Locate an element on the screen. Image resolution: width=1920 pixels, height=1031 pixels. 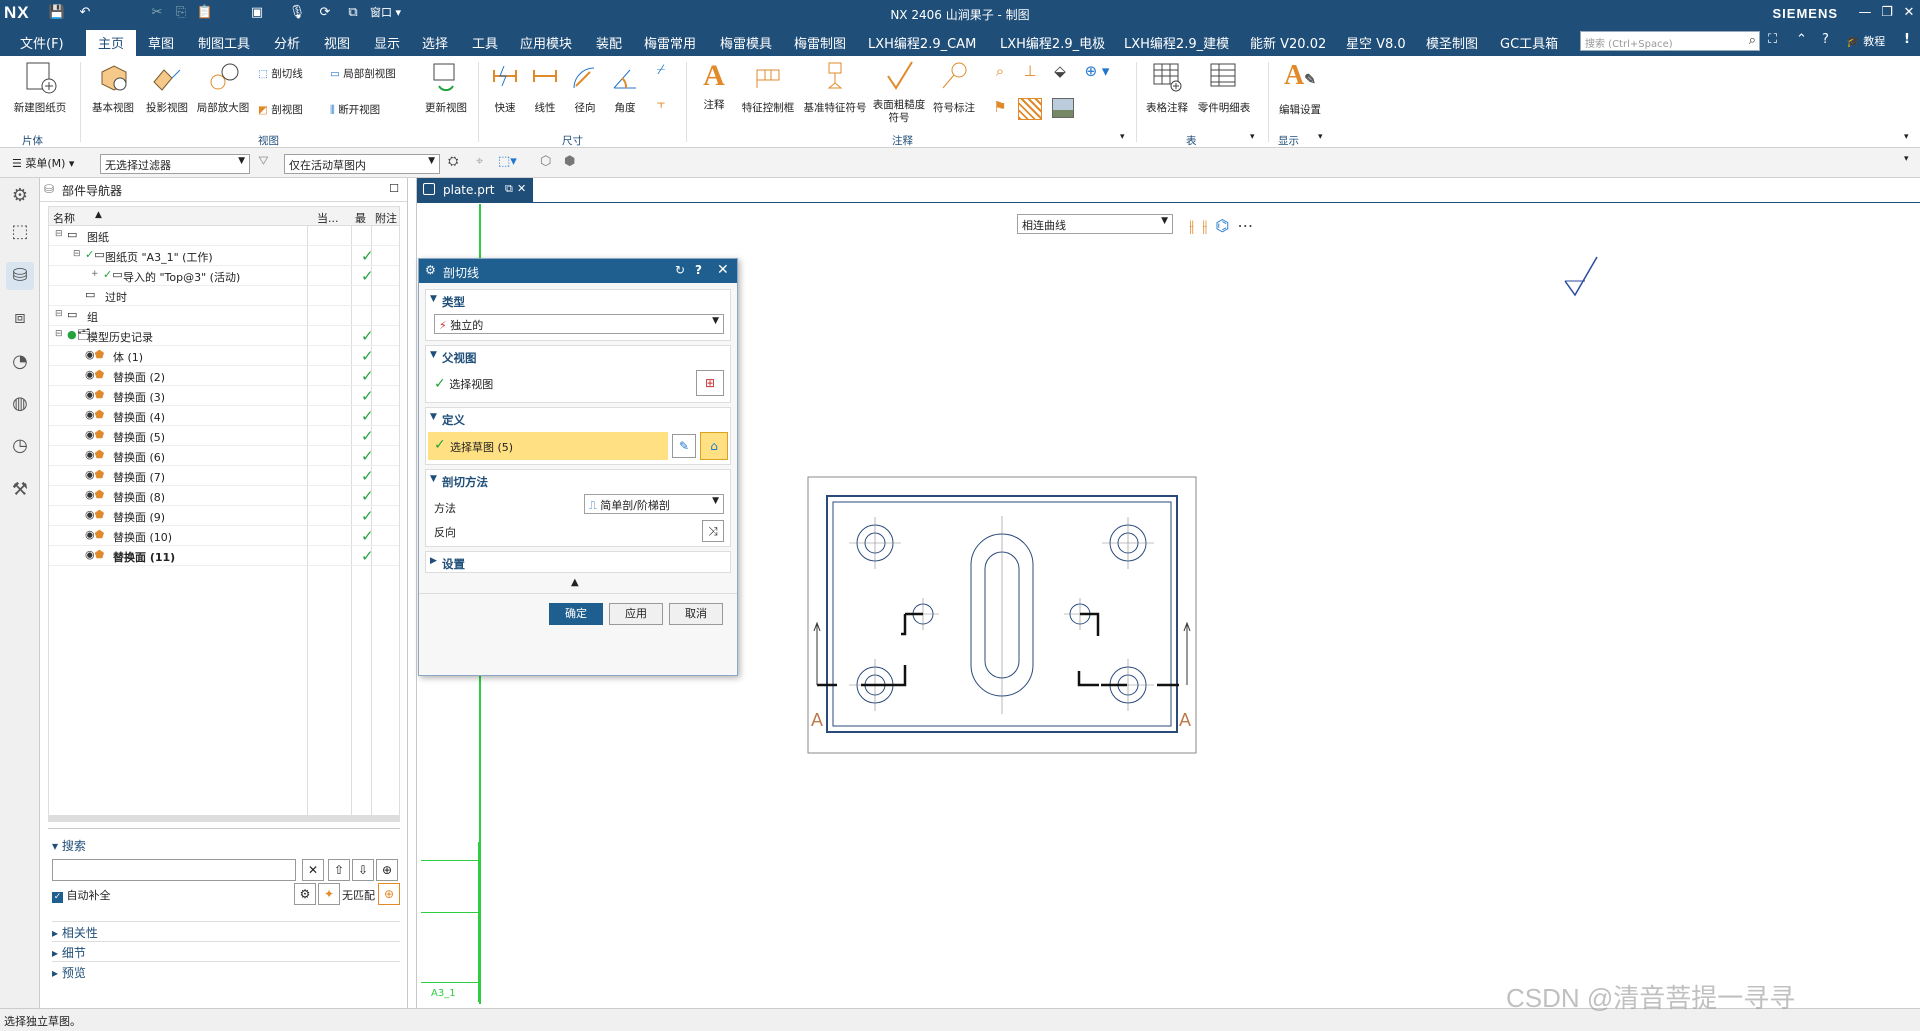
menu-tools: 工具 is located at coordinates (485, 42).